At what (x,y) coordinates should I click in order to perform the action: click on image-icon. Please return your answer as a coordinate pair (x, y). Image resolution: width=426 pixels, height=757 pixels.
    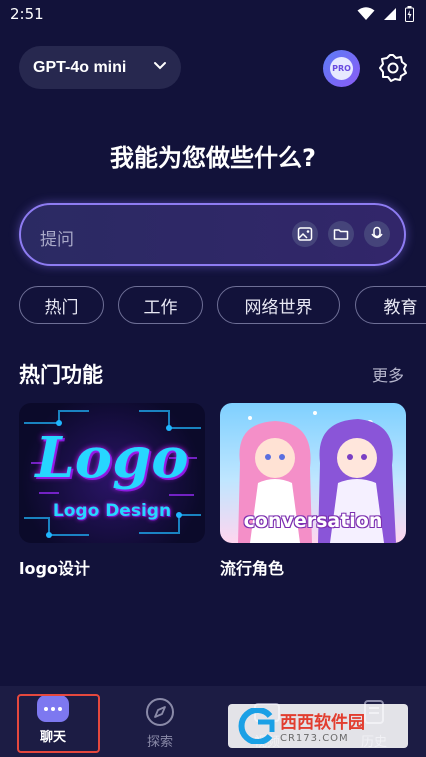
    Looking at the image, I should click on (305, 234).